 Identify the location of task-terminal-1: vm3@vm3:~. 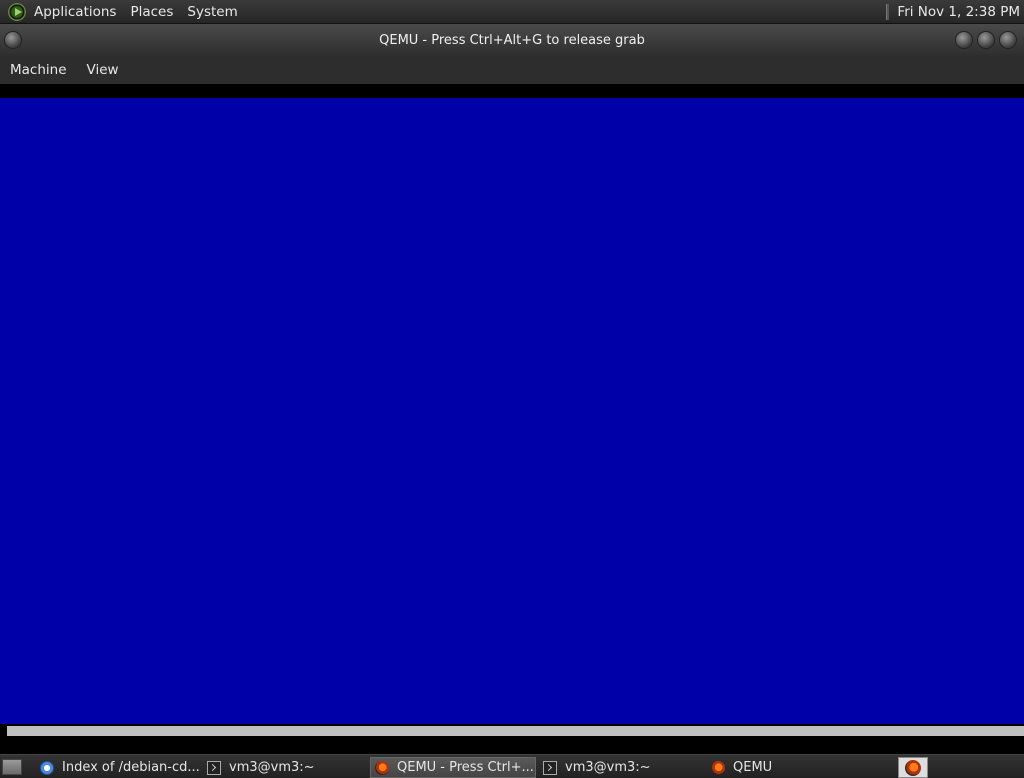
(285, 767).